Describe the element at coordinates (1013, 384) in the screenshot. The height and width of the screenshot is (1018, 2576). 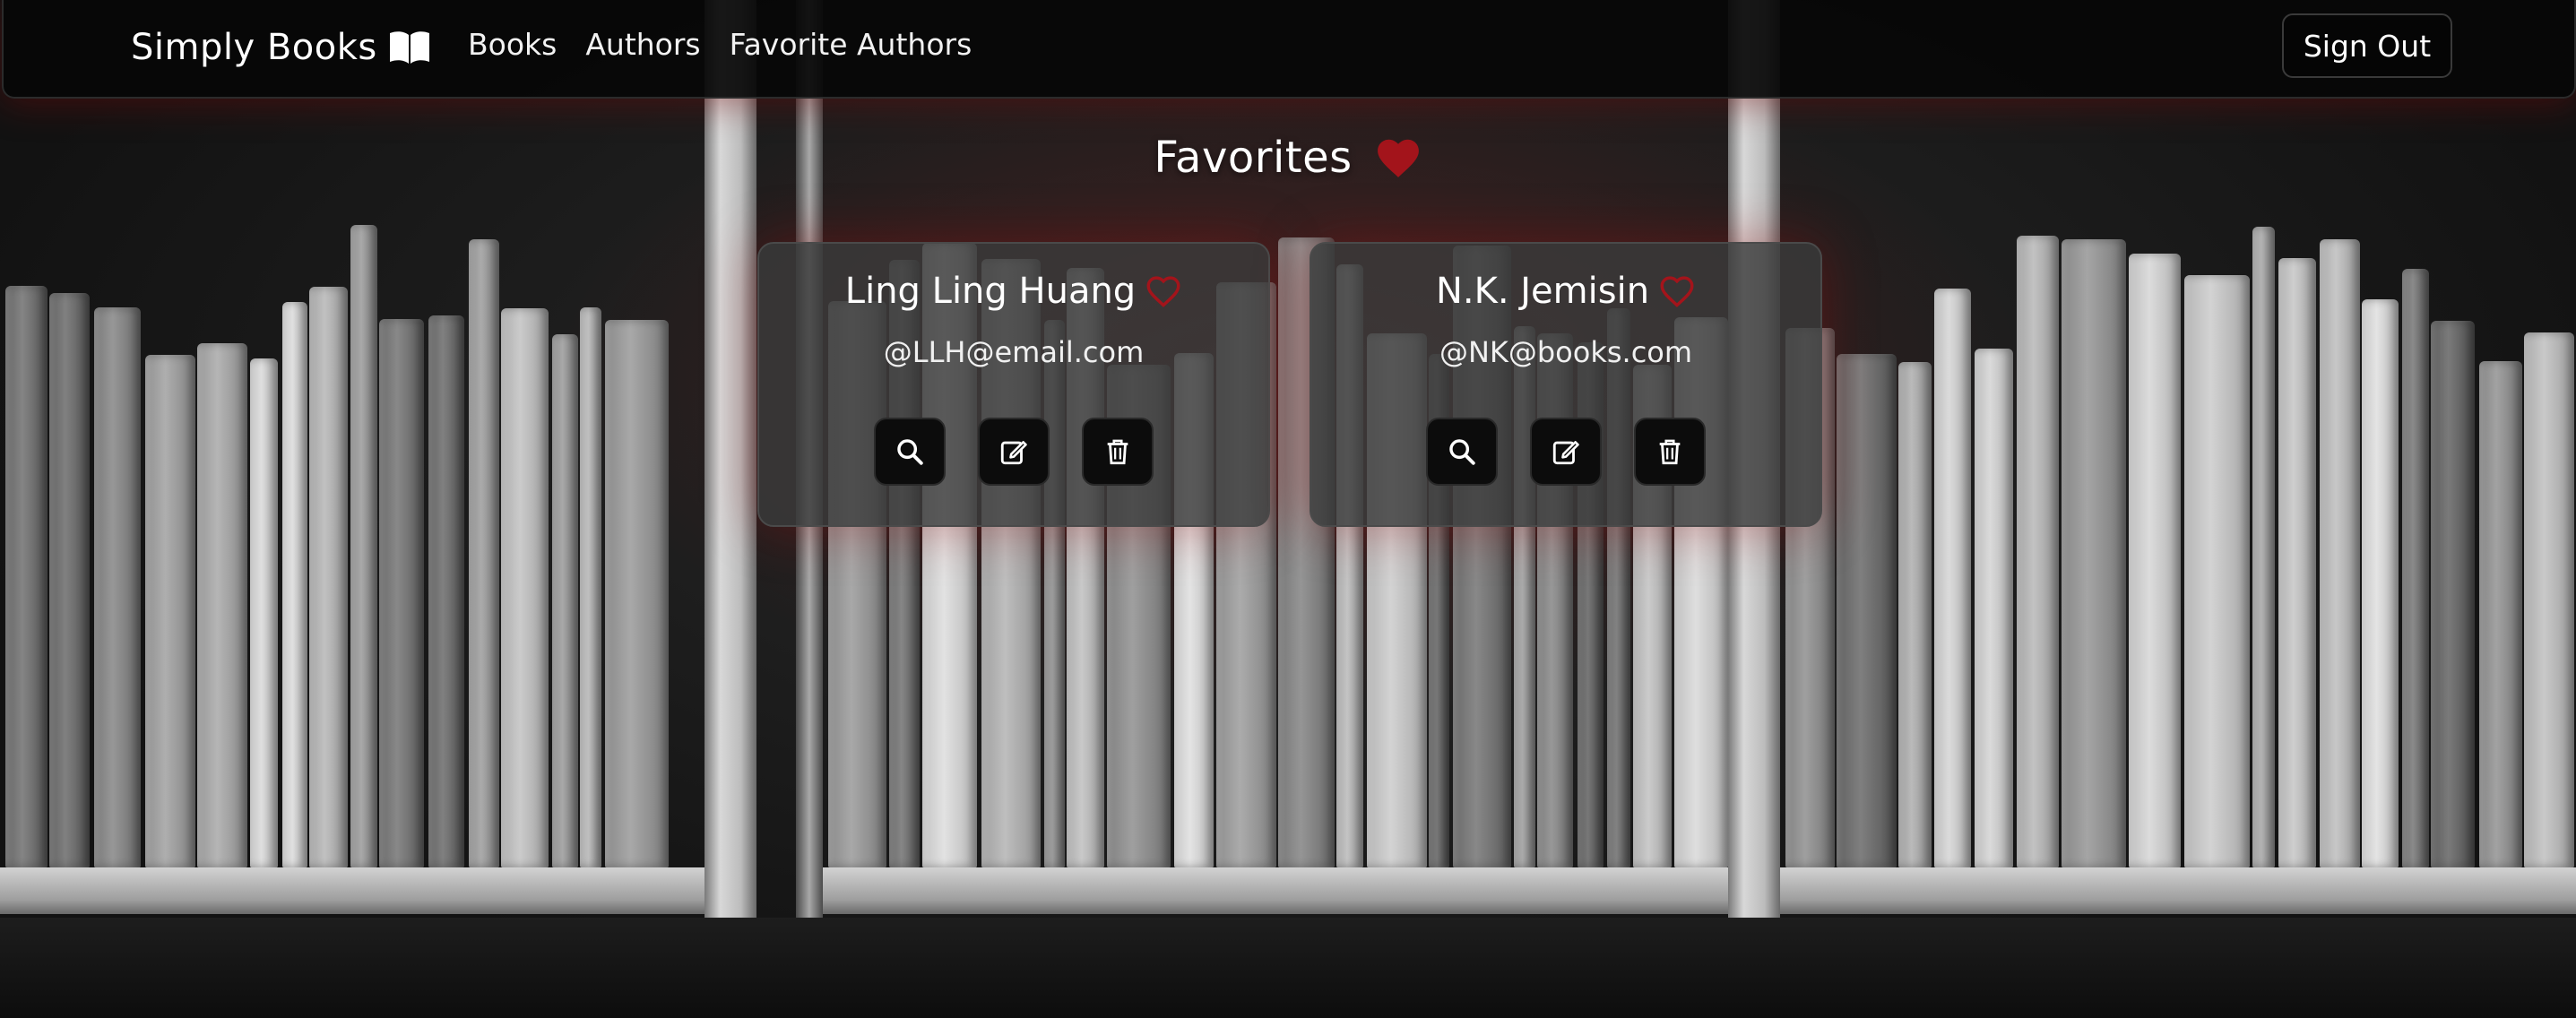
I see `author-card: Ling Ling Huang @LLH@email.com` at that location.